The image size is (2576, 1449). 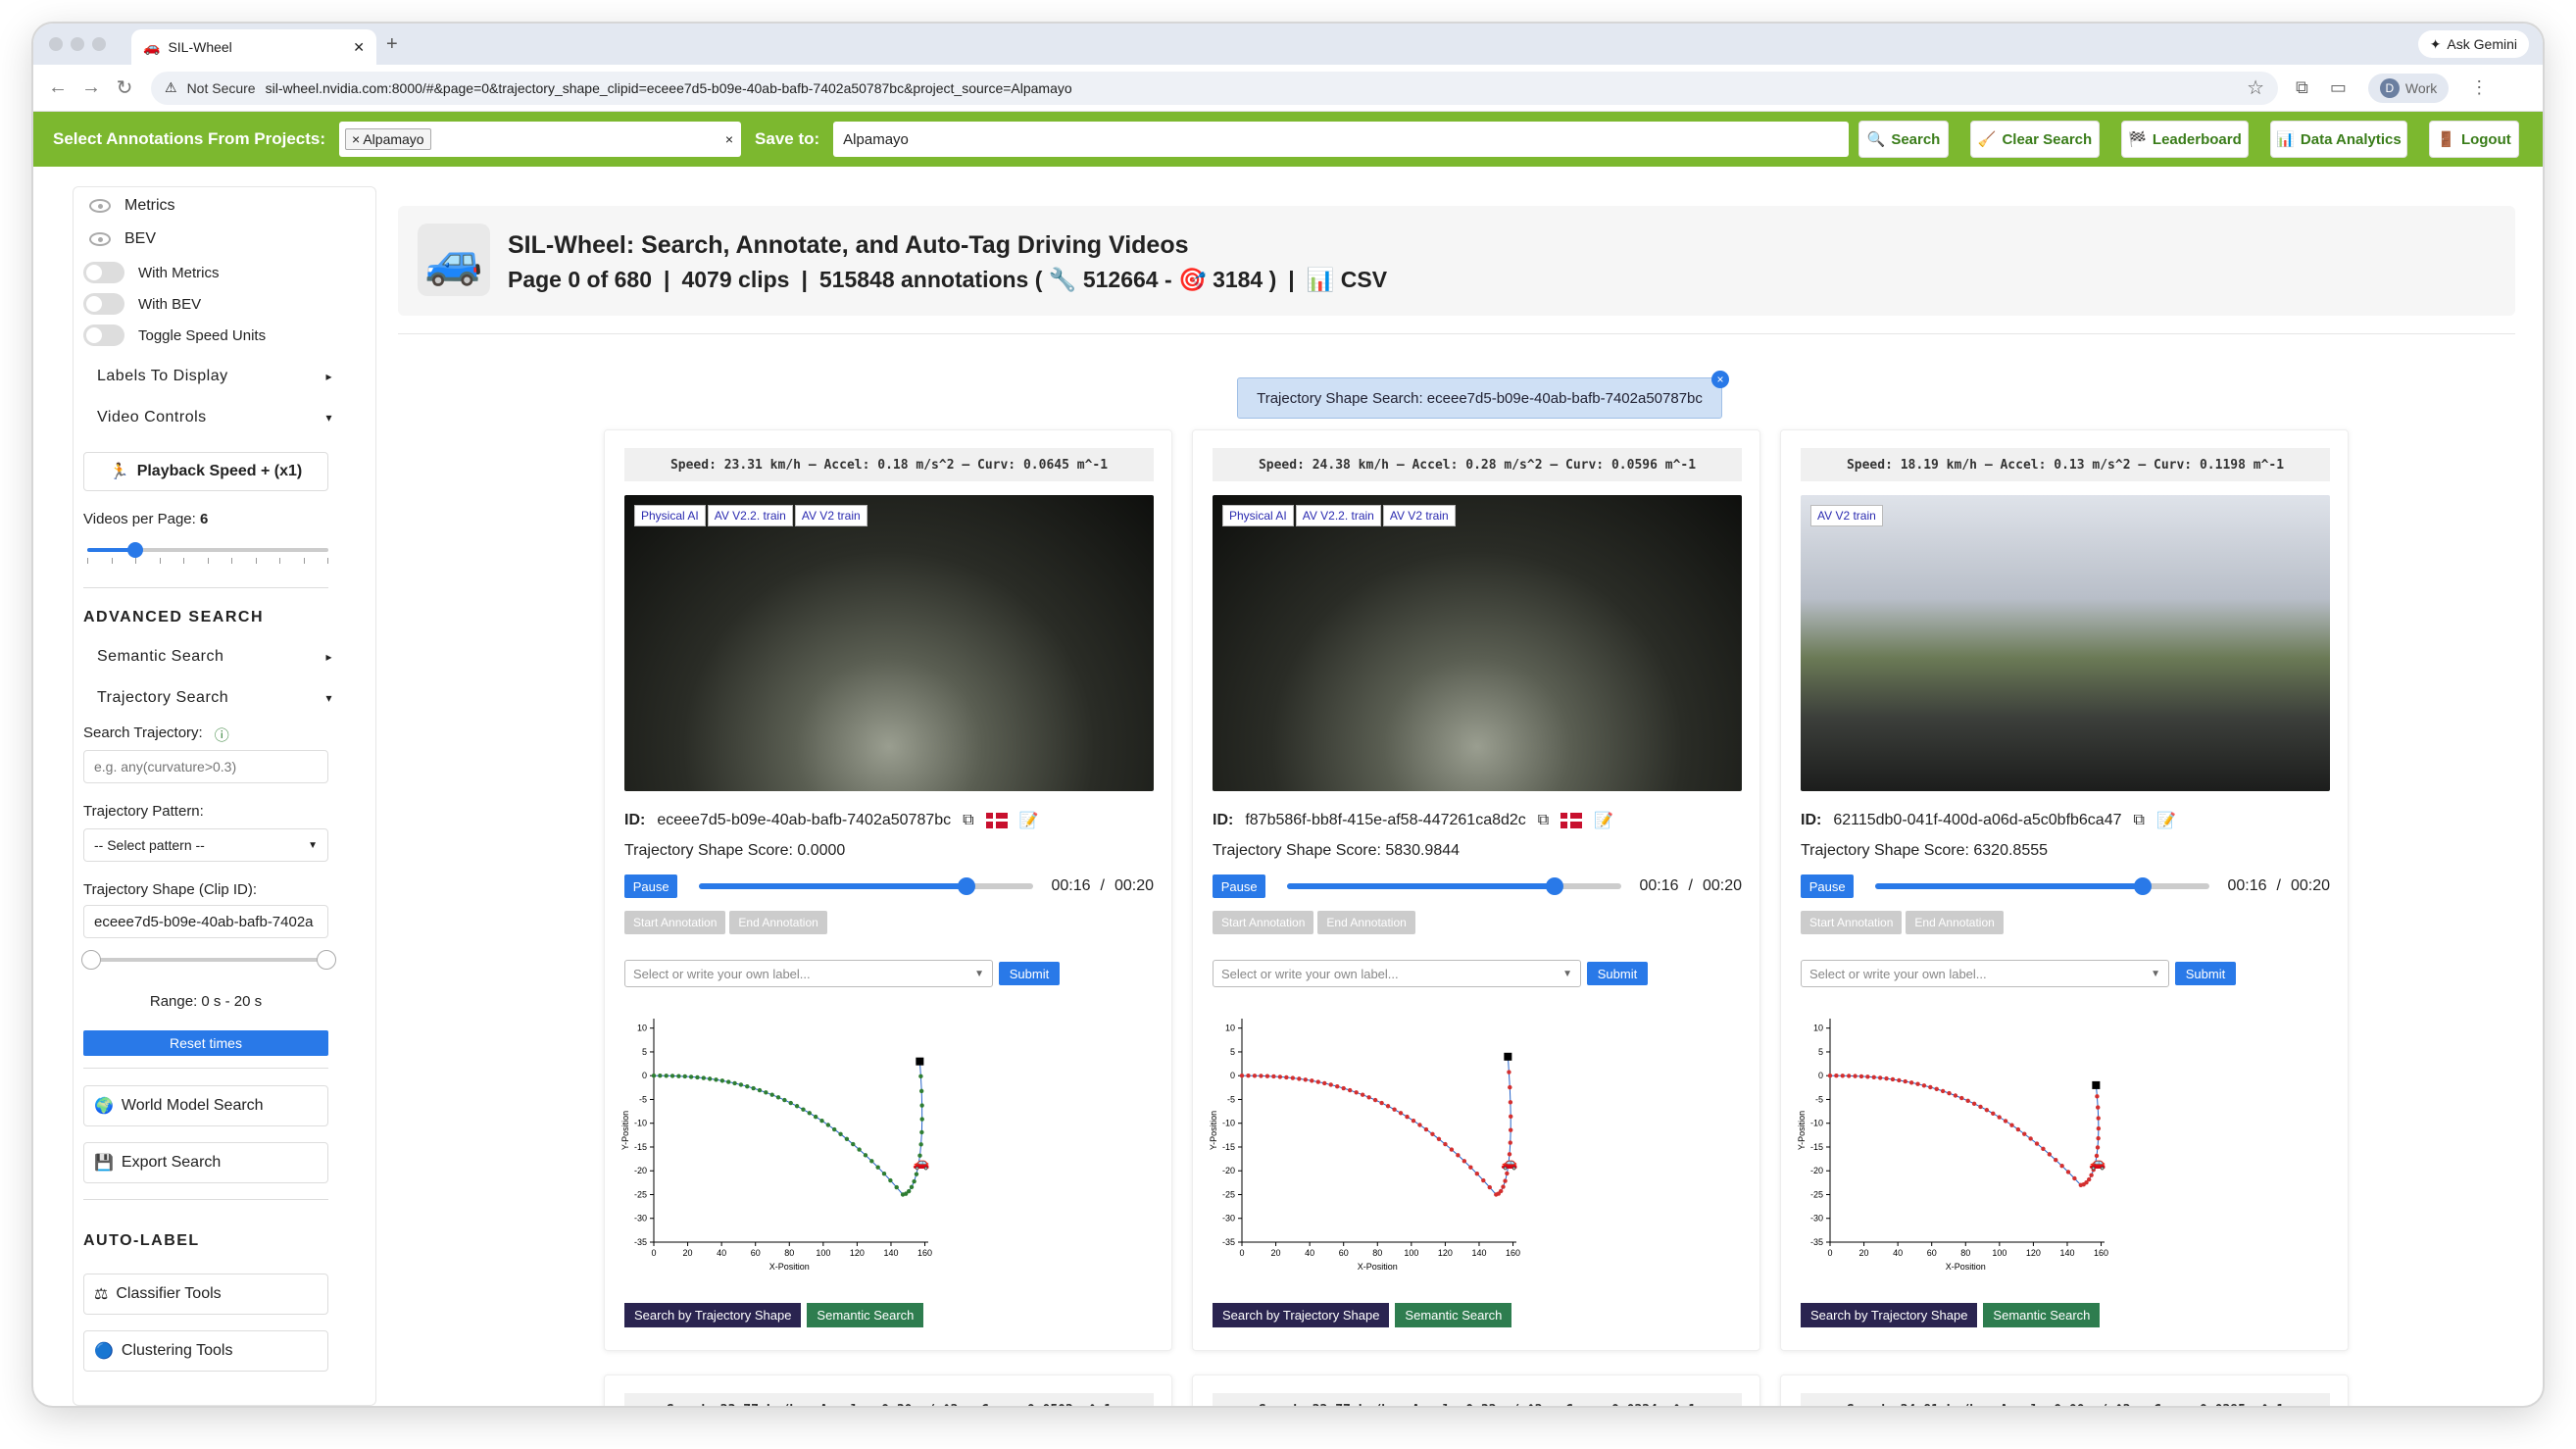 What do you see at coordinates (205, 1295) in the screenshot?
I see `classifier-tools-button: ⚖ Classifier Tools` at bounding box center [205, 1295].